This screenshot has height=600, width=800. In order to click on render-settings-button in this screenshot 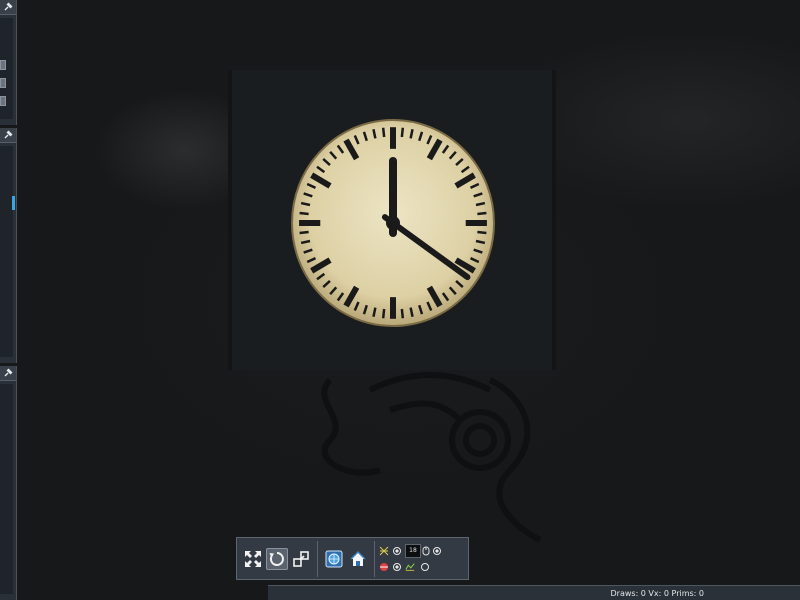, I will do `click(334, 559)`.